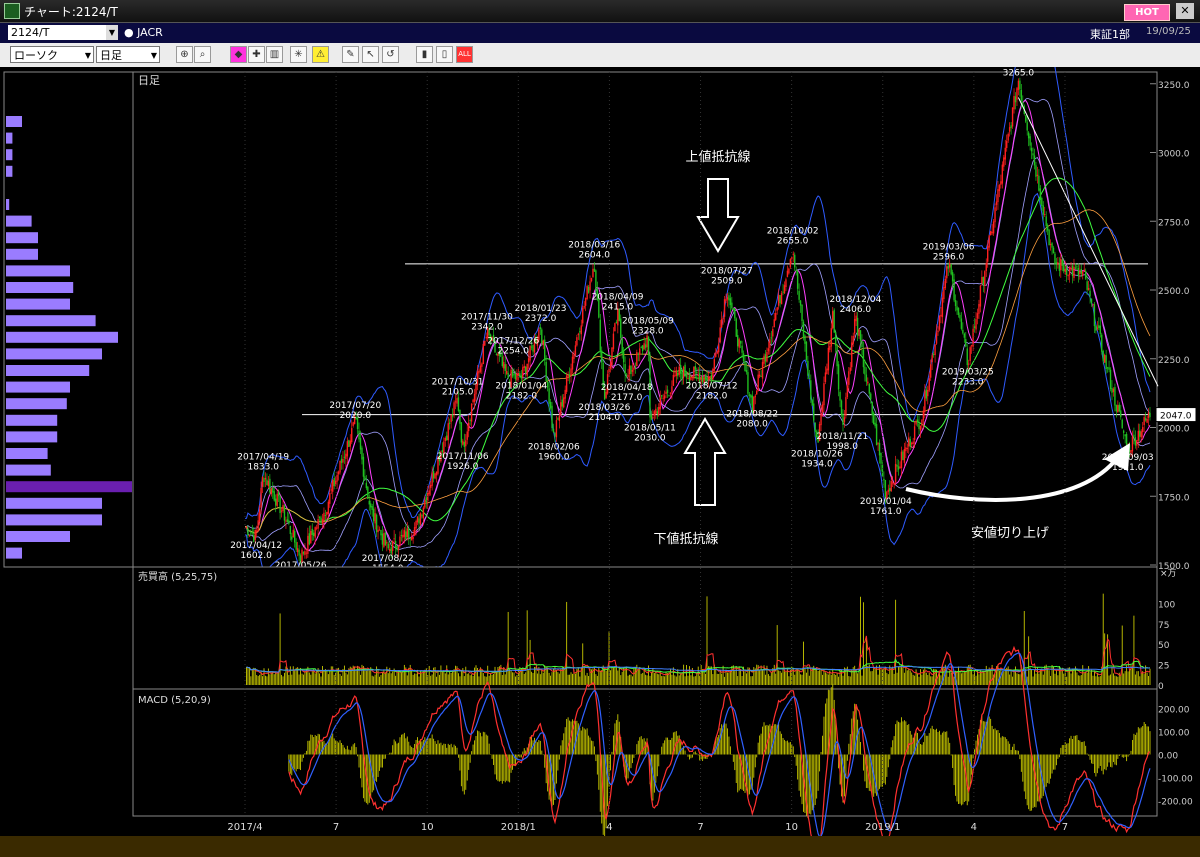 Image resolution: width=1200 pixels, height=857 pixels. I want to click on period-select: 日足 ▼, so click(128, 54).